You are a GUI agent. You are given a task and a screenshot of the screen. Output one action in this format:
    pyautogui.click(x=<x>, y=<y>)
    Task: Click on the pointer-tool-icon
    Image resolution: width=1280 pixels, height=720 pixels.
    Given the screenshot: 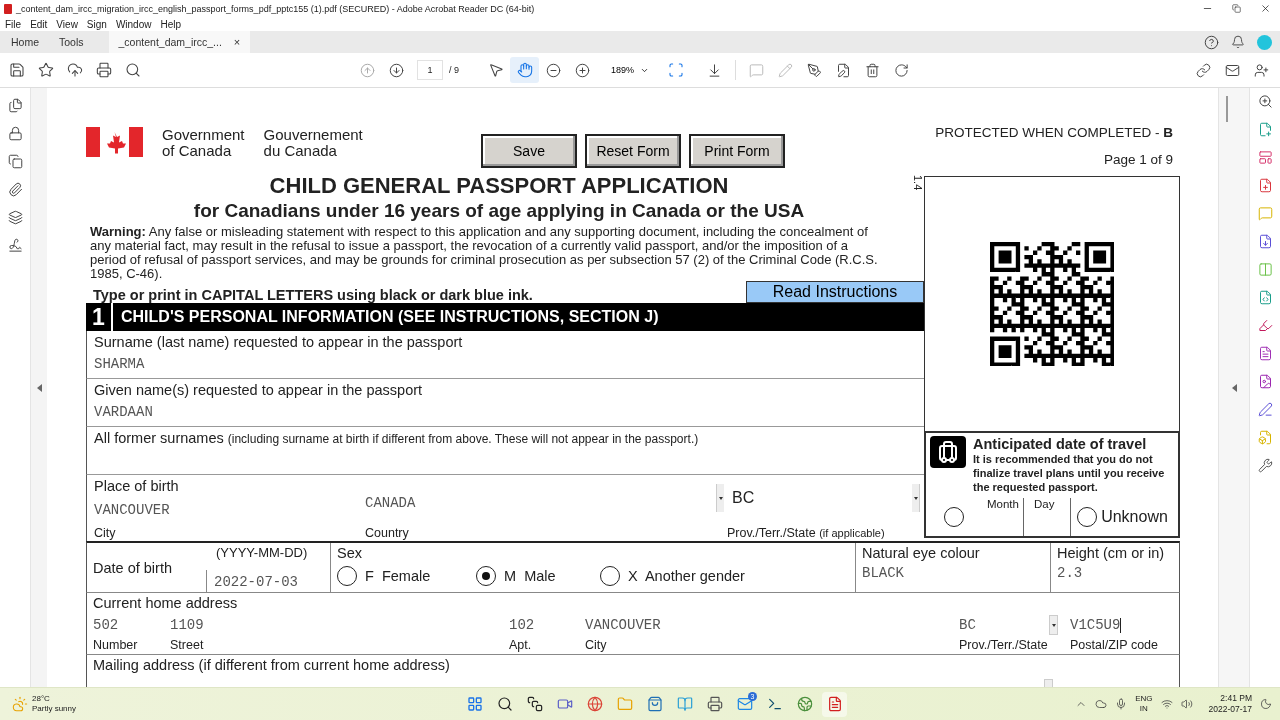 What is the action you would take?
    pyautogui.click(x=495, y=70)
    